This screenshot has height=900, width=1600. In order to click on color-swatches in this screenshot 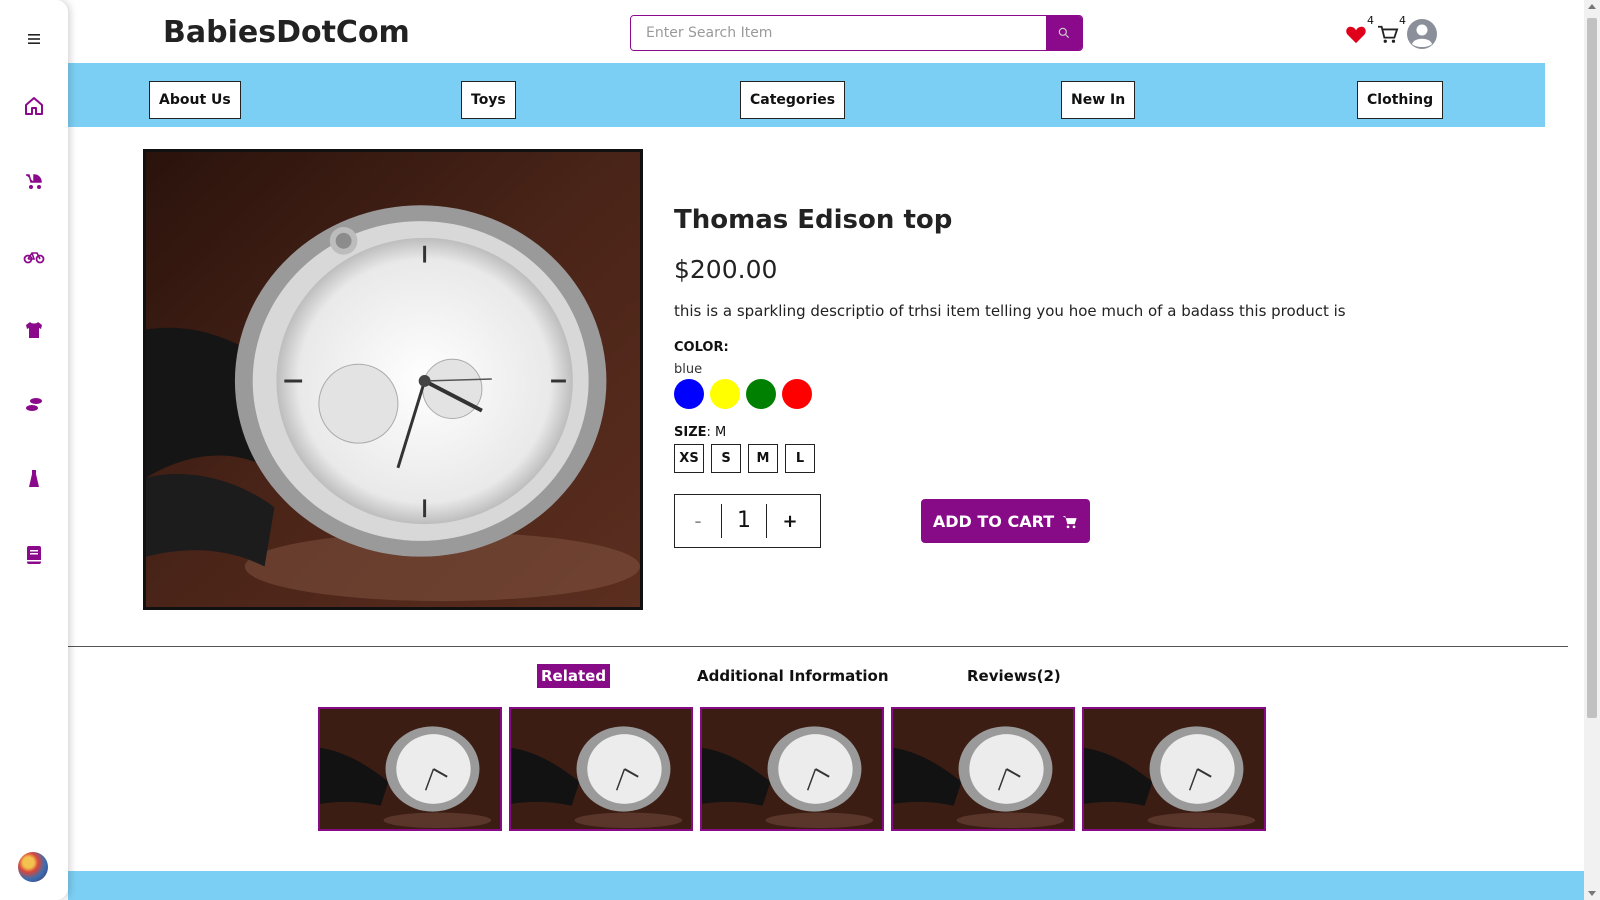, I will do `click(743, 394)`.